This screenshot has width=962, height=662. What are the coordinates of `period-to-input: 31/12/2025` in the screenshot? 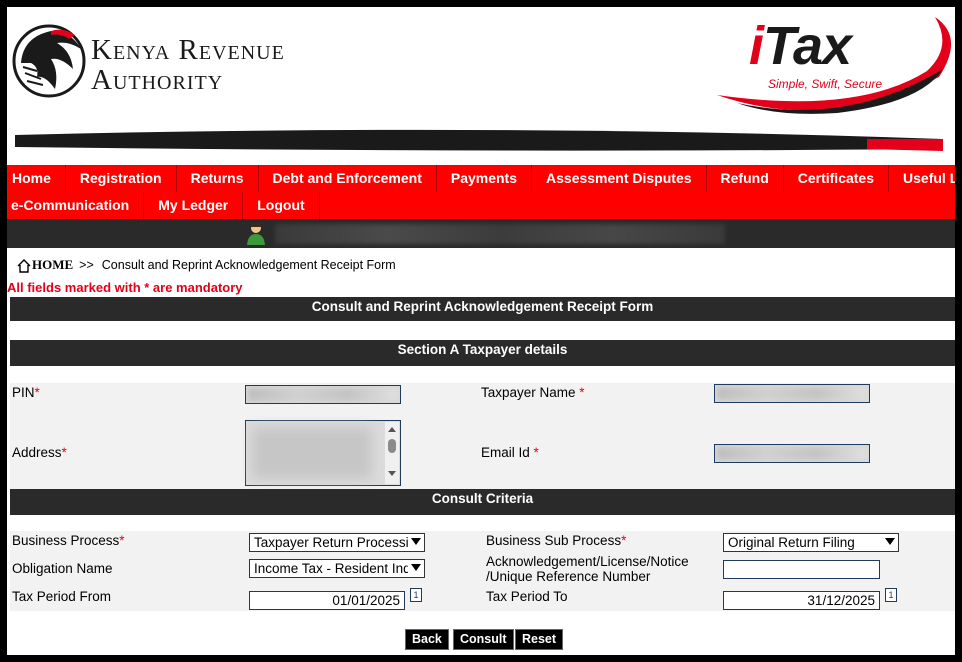 It's located at (801, 600).